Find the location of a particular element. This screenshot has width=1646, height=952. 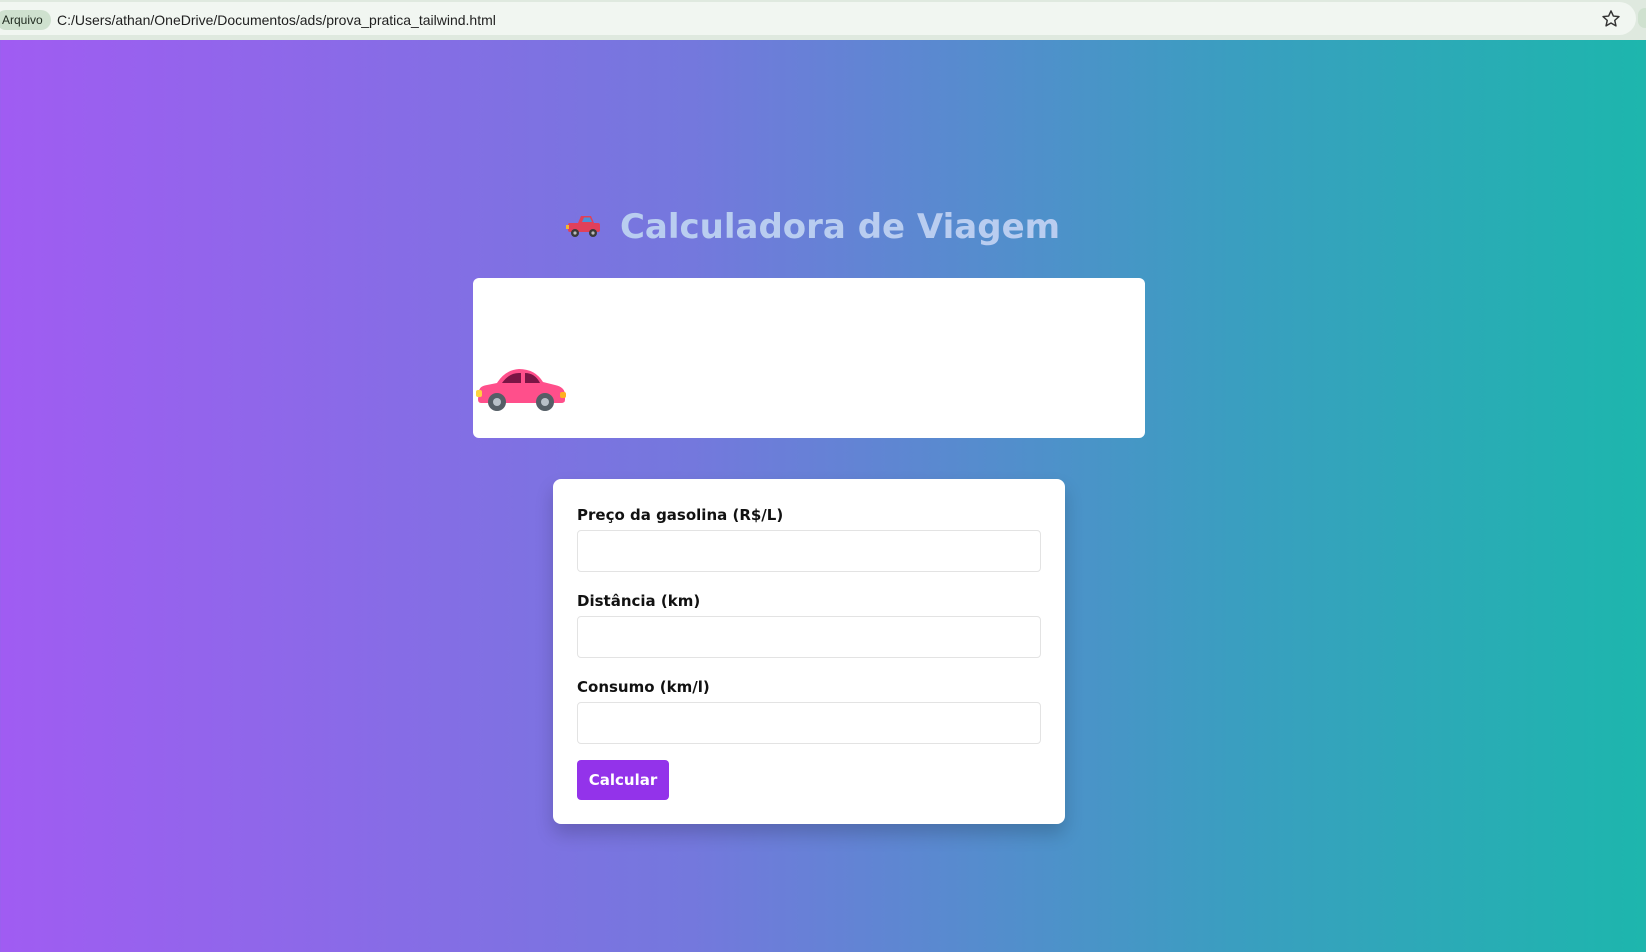

consumption-label: Consumo (km/l) is located at coordinates (643, 687).